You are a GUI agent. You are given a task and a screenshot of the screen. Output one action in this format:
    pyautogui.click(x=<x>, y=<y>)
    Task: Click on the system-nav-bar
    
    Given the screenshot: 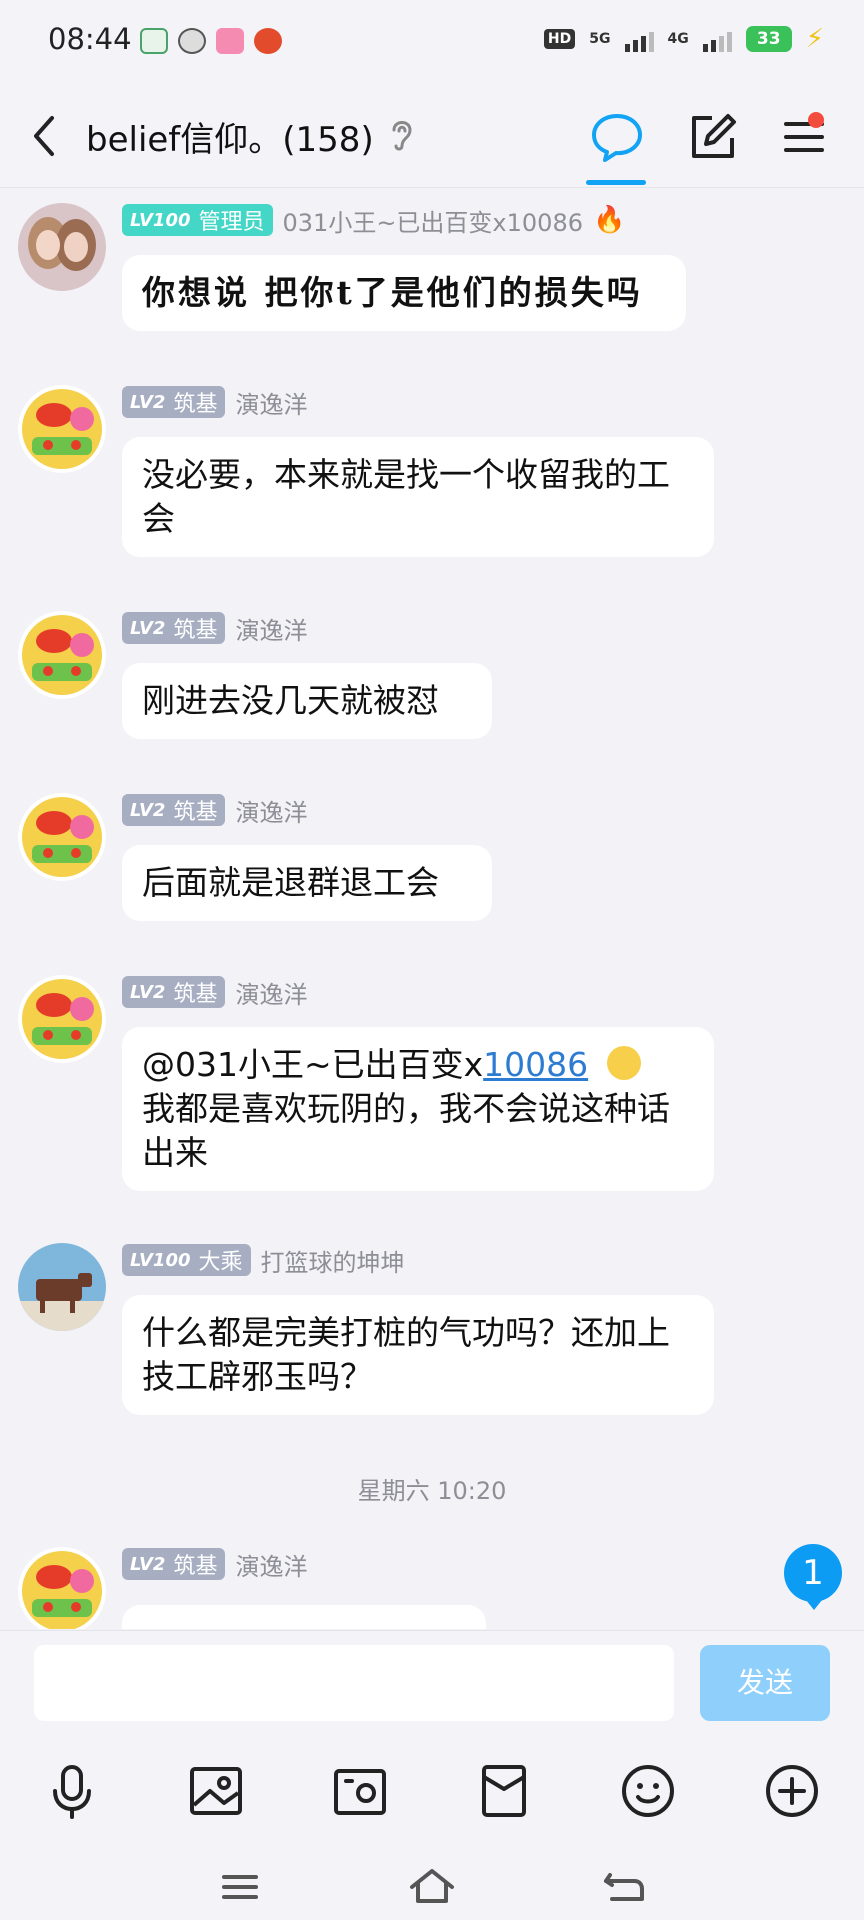 What is the action you would take?
    pyautogui.click(x=432, y=1886)
    